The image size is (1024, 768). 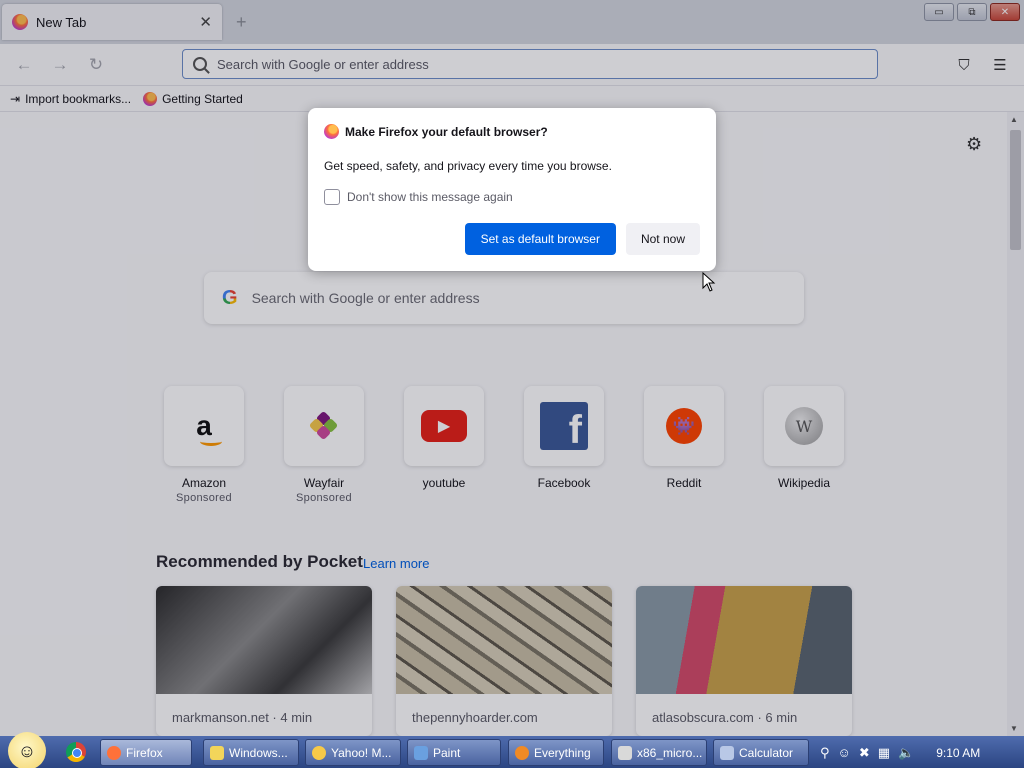 What do you see at coordinates (396, 563) in the screenshot?
I see `learn-more-link: Learn more` at bounding box center [396, 563].